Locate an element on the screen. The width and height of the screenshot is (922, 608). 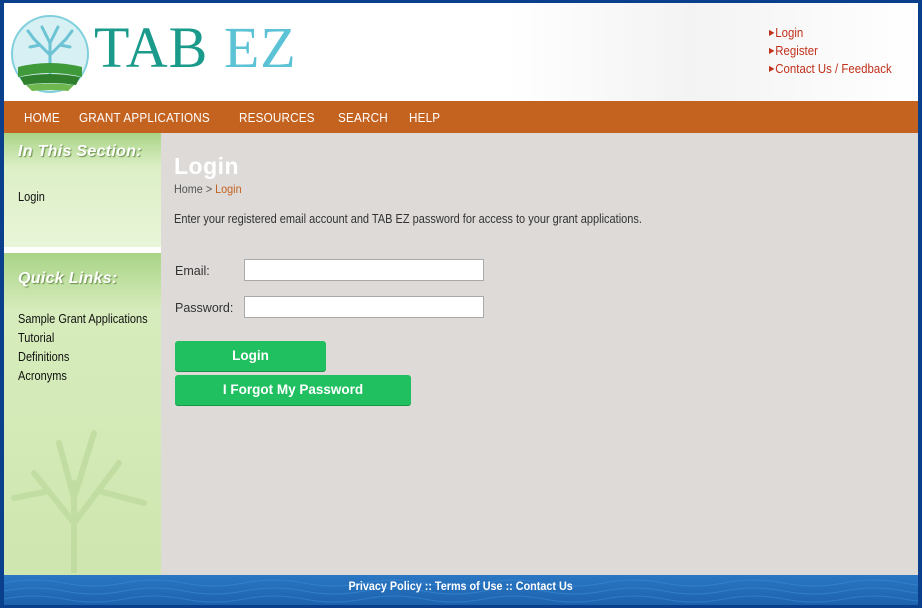
tree-logo-icon is located at coordinates (50, 54).